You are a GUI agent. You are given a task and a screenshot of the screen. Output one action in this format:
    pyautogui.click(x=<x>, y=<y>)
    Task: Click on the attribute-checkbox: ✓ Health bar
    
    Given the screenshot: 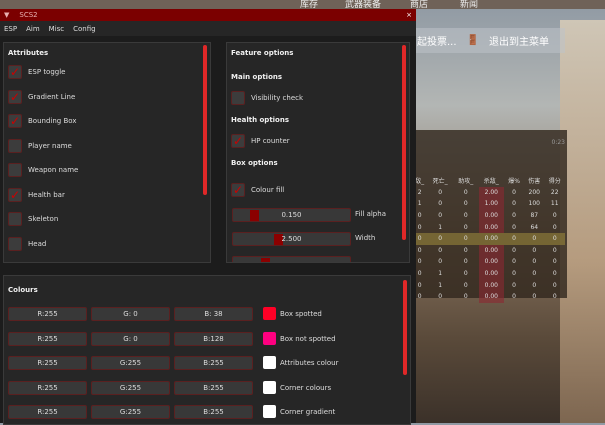 What is the action you would take?
    pyautogui.click(x=36, y=194)
    